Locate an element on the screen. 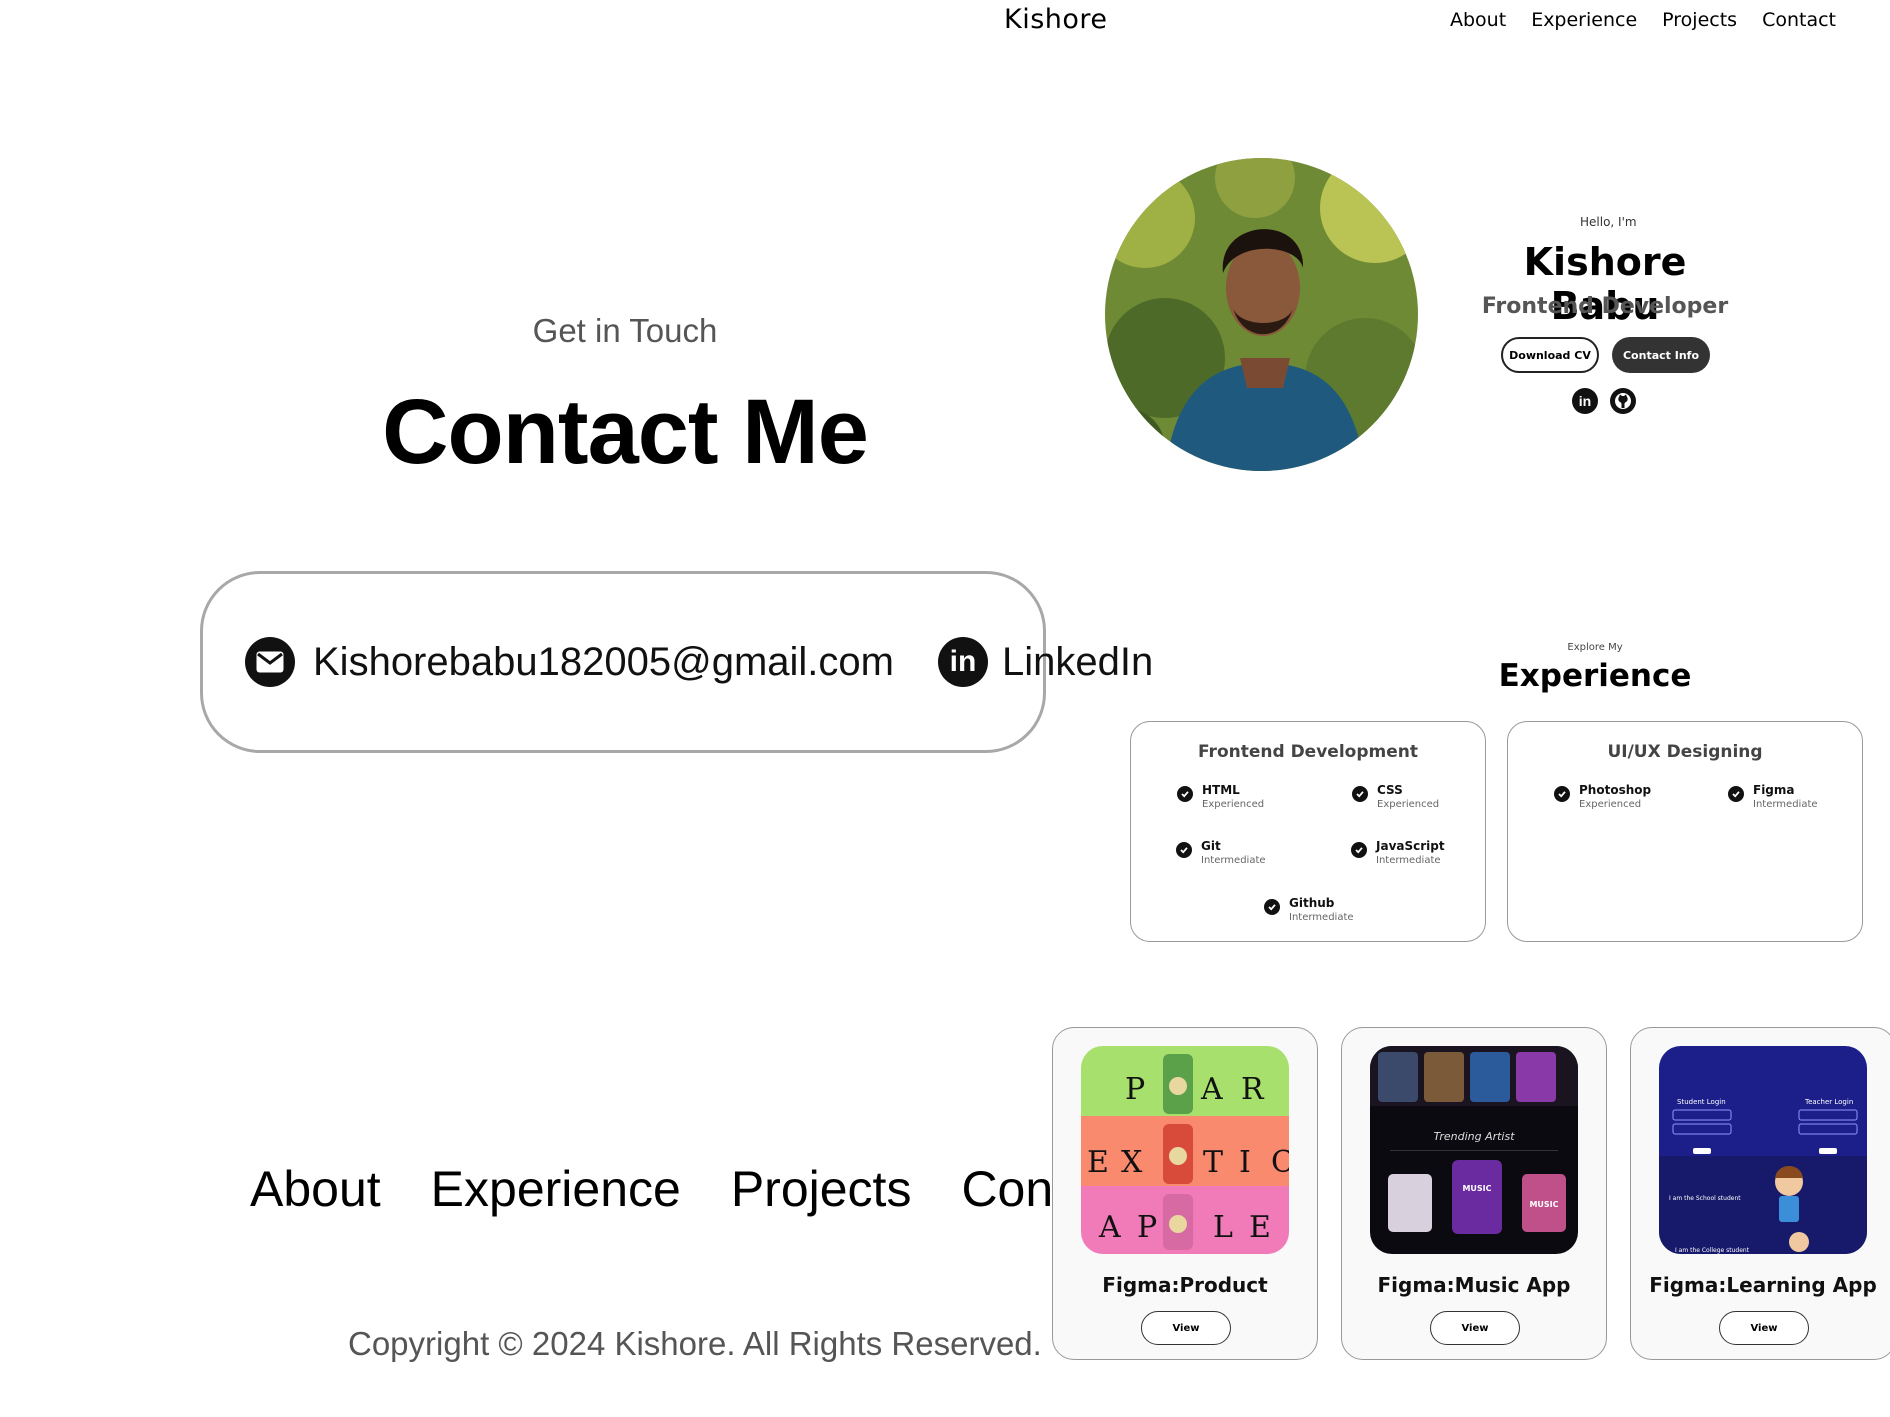 This screenshot has height=1417, width=1890. skill-github: Github Intermediate is located at coordinates (1309, 909).